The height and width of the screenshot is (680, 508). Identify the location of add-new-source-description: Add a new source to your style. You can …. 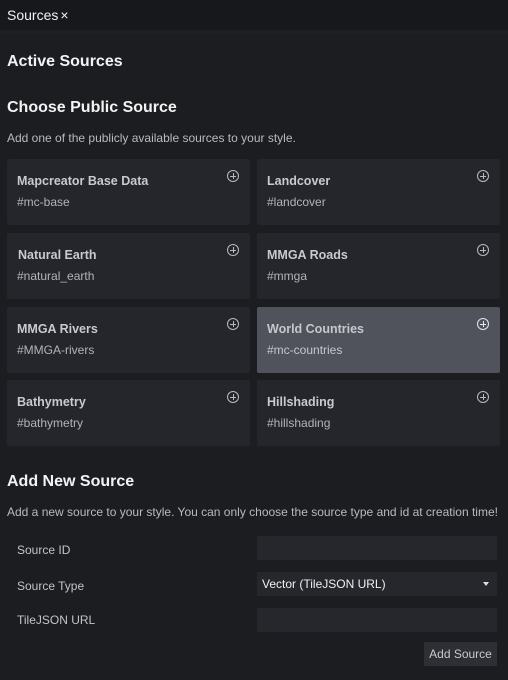
(252, 512).